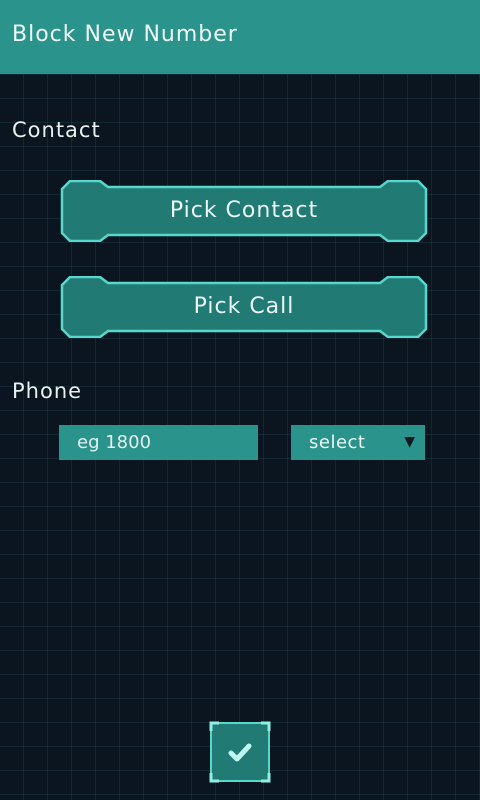 The image size is (480, 800). Describe the element at coordinates (337, 442) in the screenshot. I see `number-type-select-value: select` at that location.